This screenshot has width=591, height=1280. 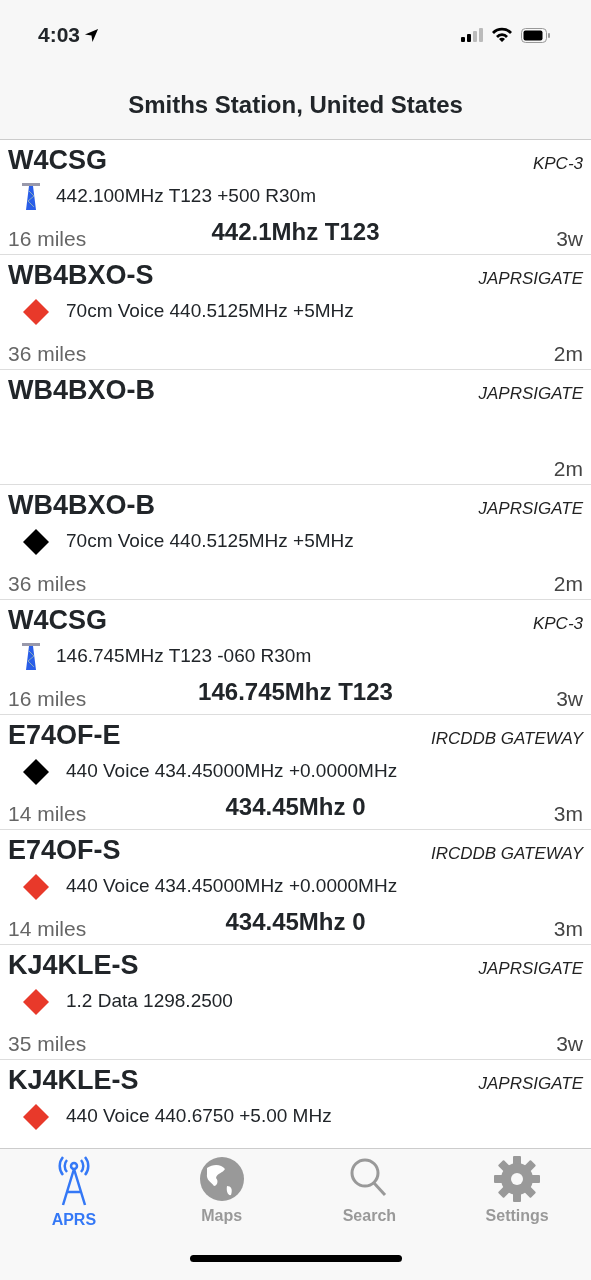 I want to click on frequency: 146.745Mhz T123, so click(x=295, y=692).